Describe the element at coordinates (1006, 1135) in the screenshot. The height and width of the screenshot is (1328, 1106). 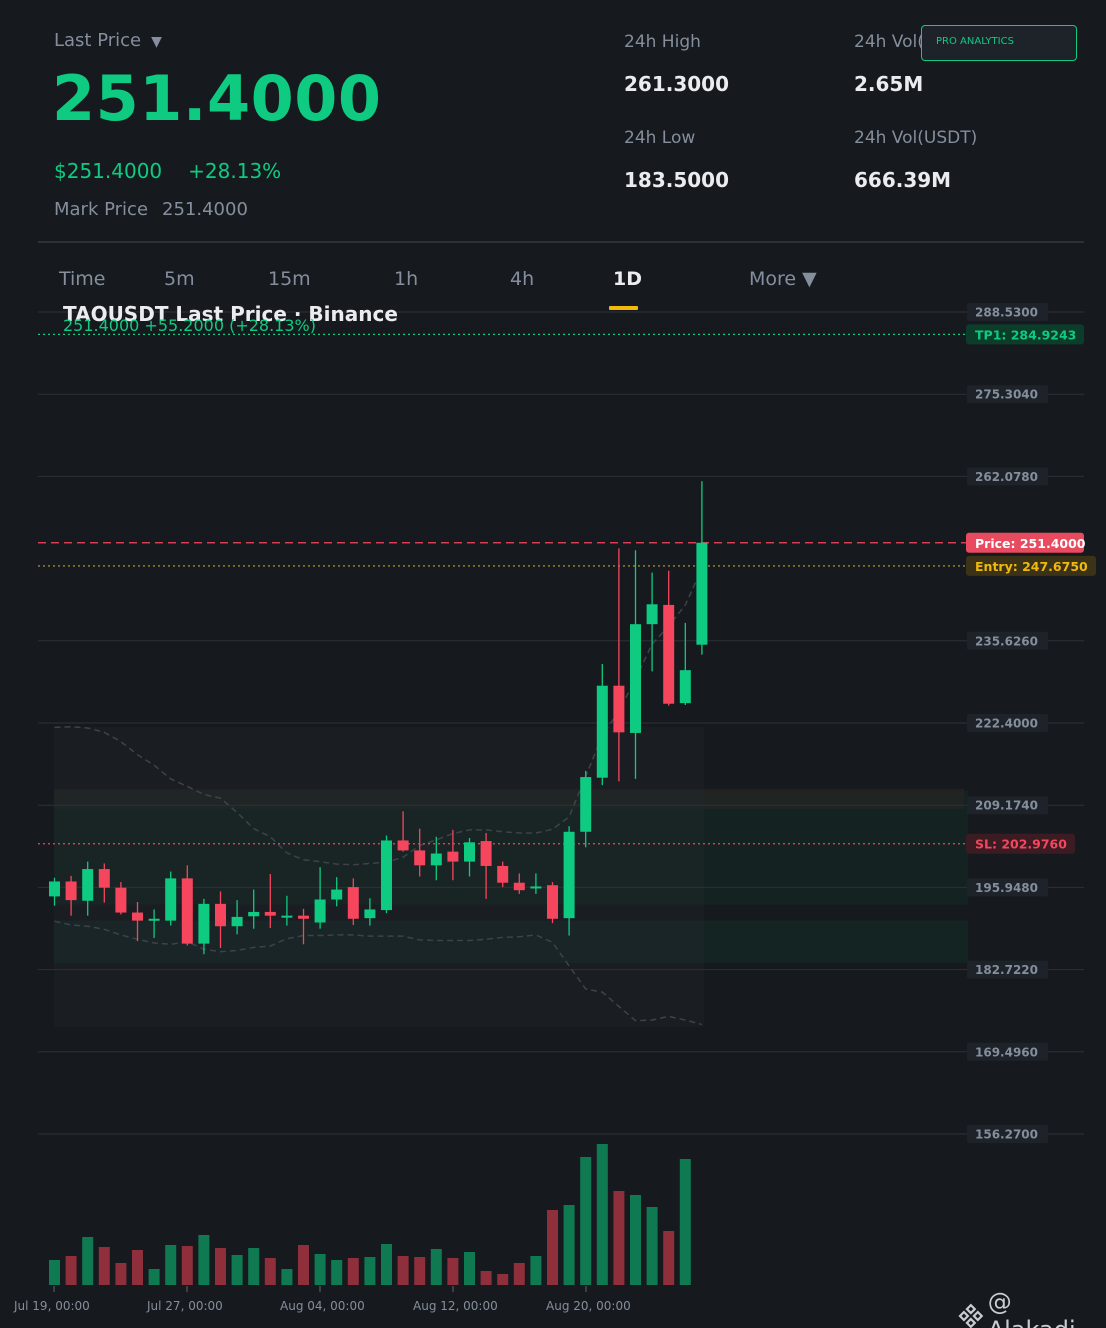
I see `y-tick-label: 156.2700` at that location.